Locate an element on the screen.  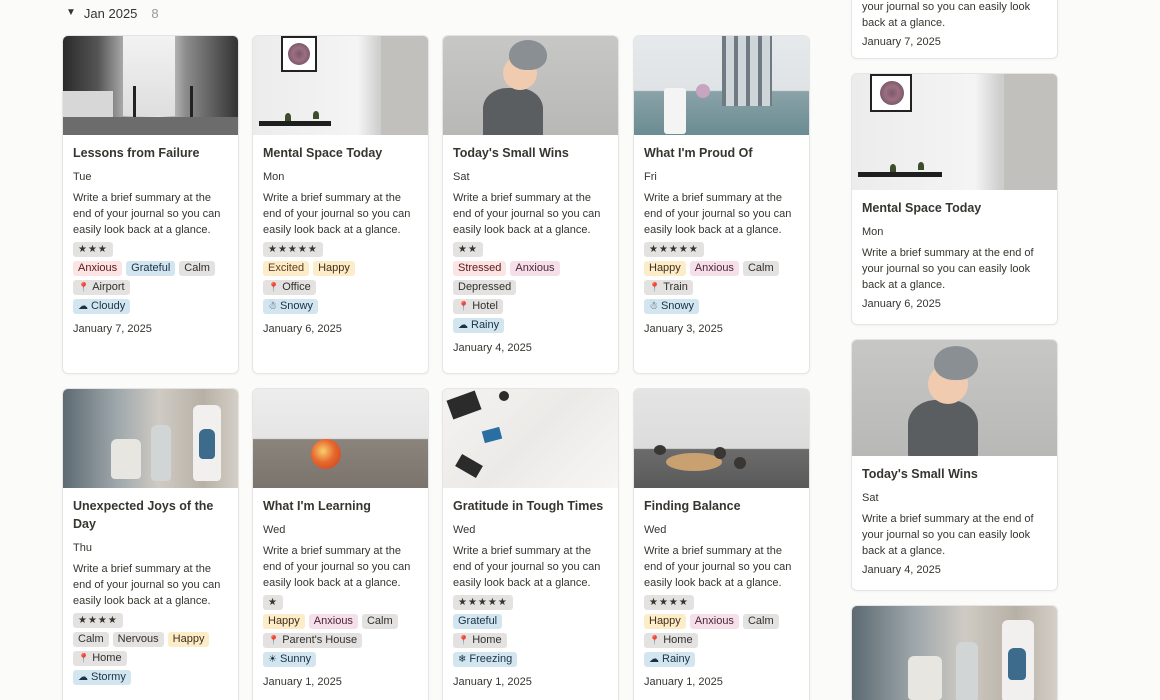
mood-tag: Depressed is located at coordinates (485, 287).